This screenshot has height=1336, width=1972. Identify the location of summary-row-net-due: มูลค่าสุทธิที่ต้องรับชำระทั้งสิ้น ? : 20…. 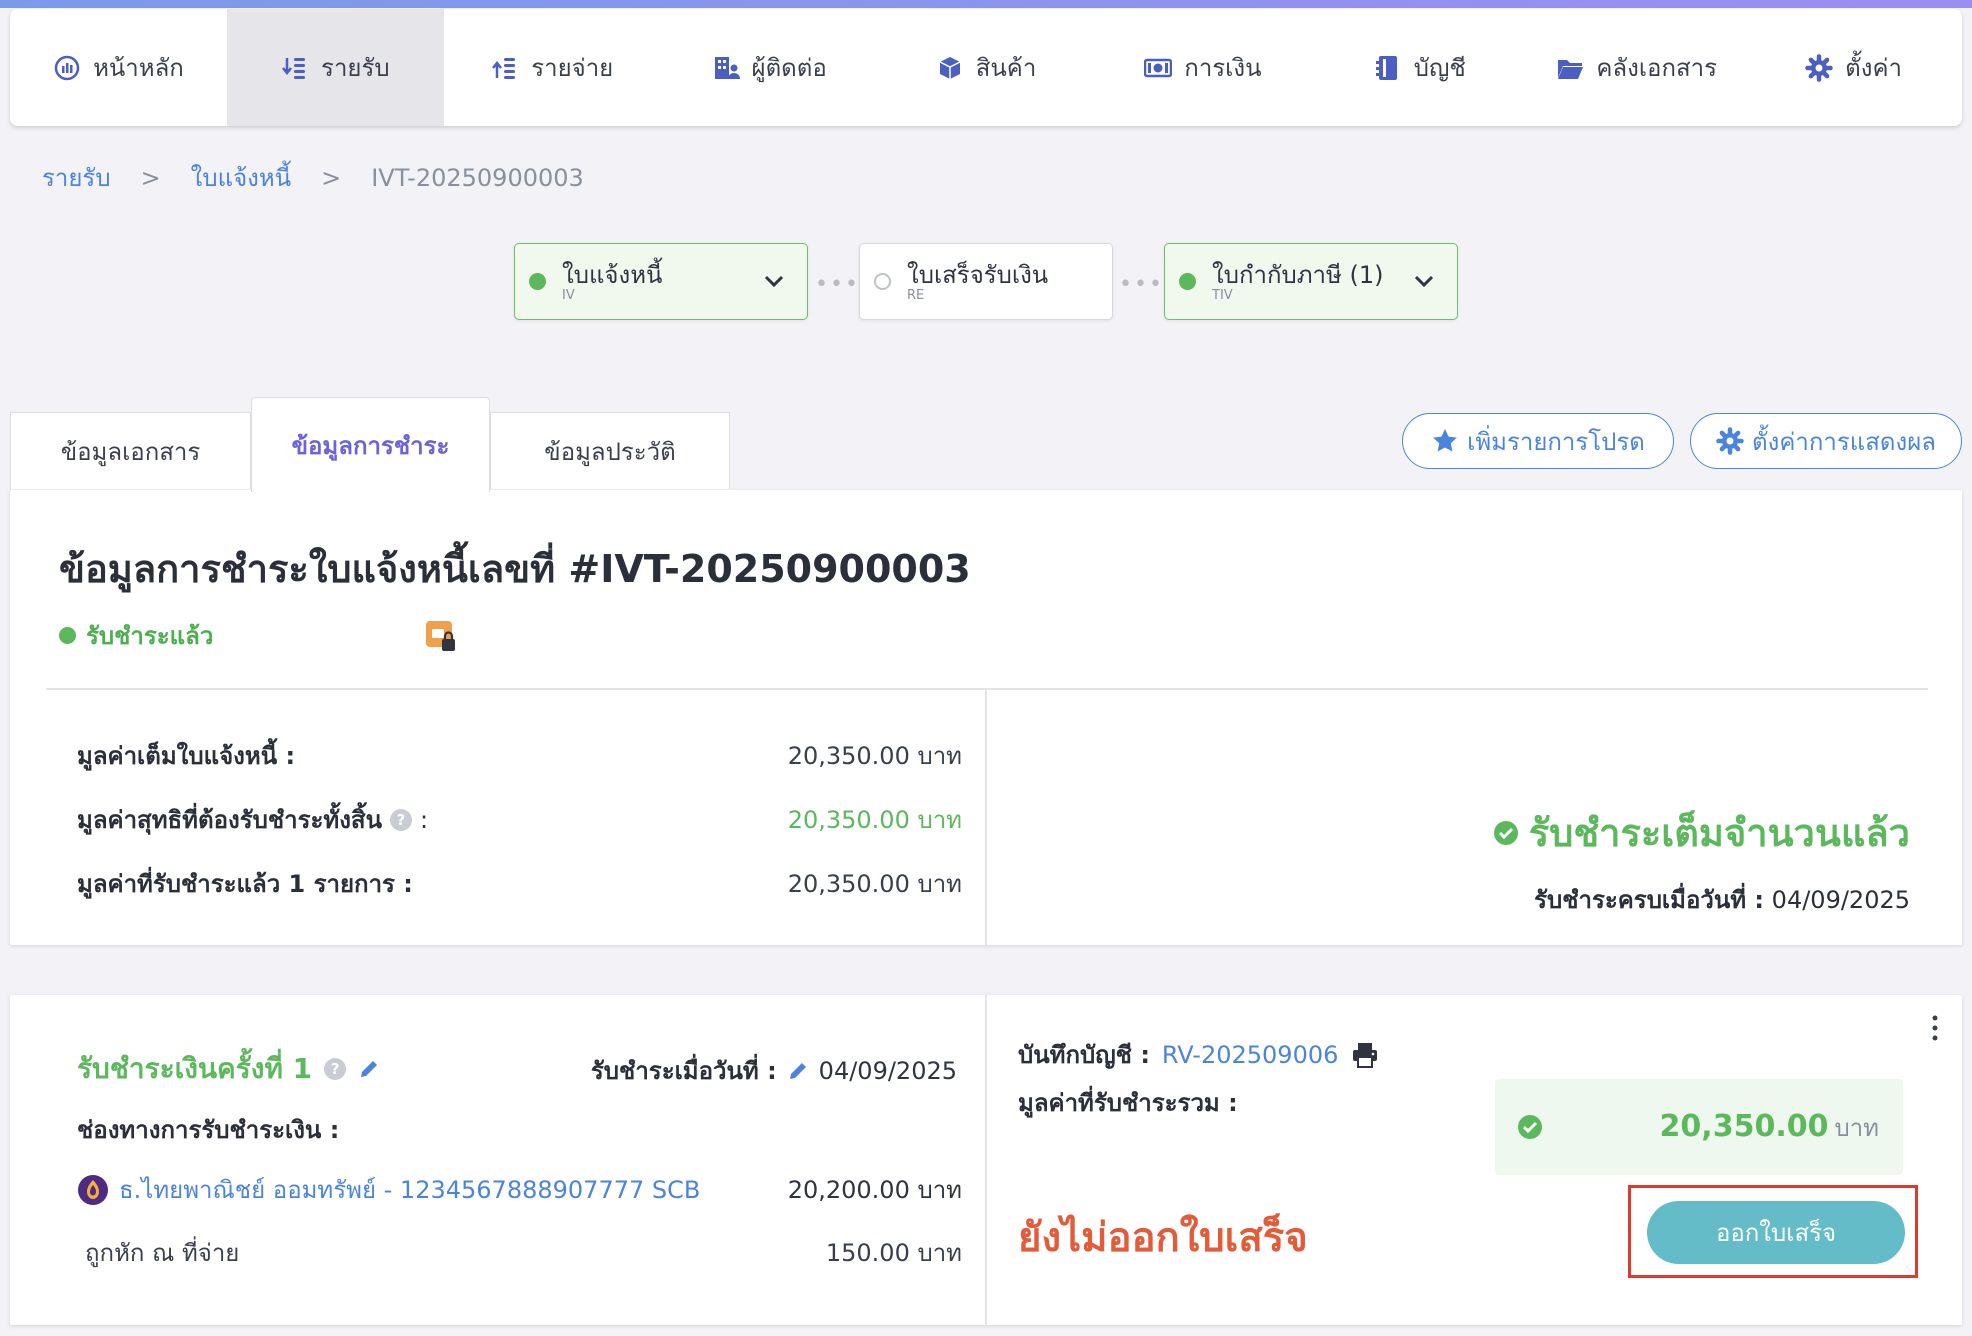
(519, 819).